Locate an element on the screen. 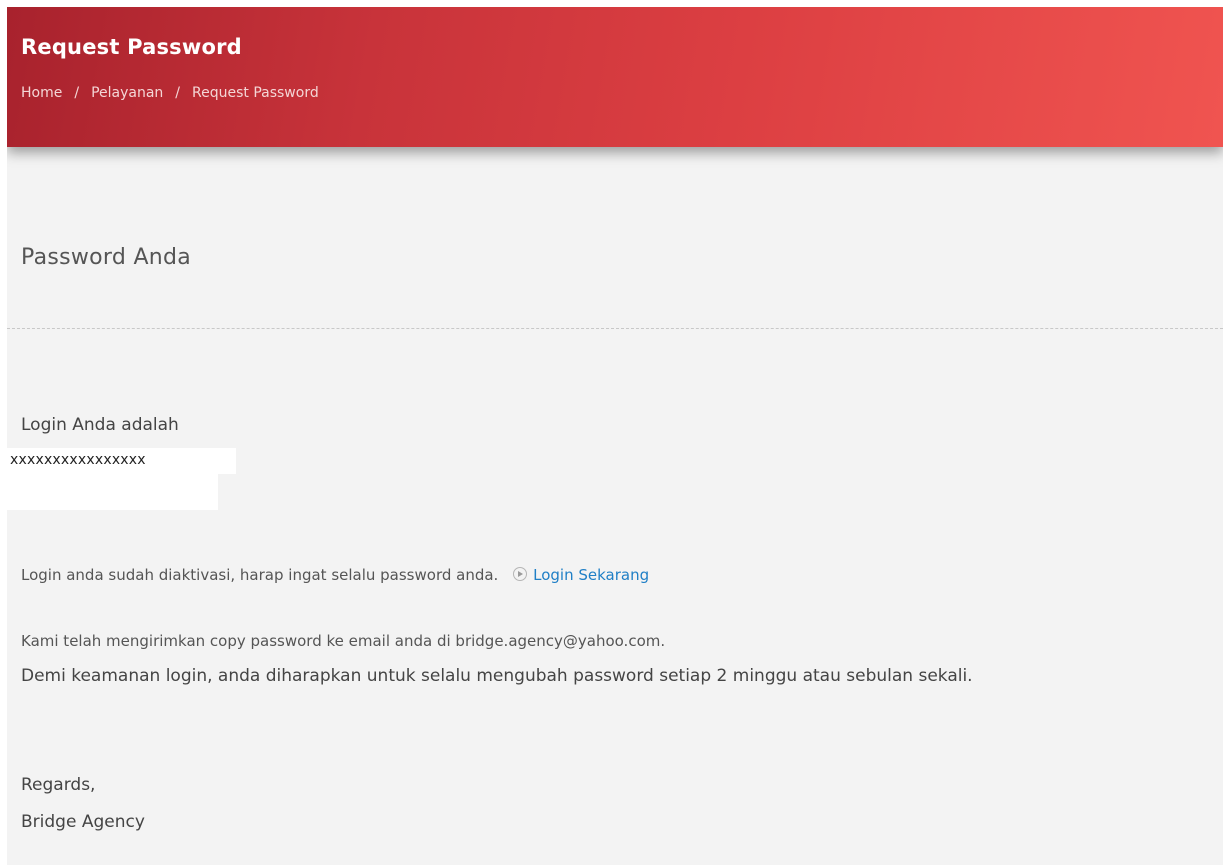 The image size is (1223, 865). breadcrumb-home-link: Home is located at coordinates (41, 93).